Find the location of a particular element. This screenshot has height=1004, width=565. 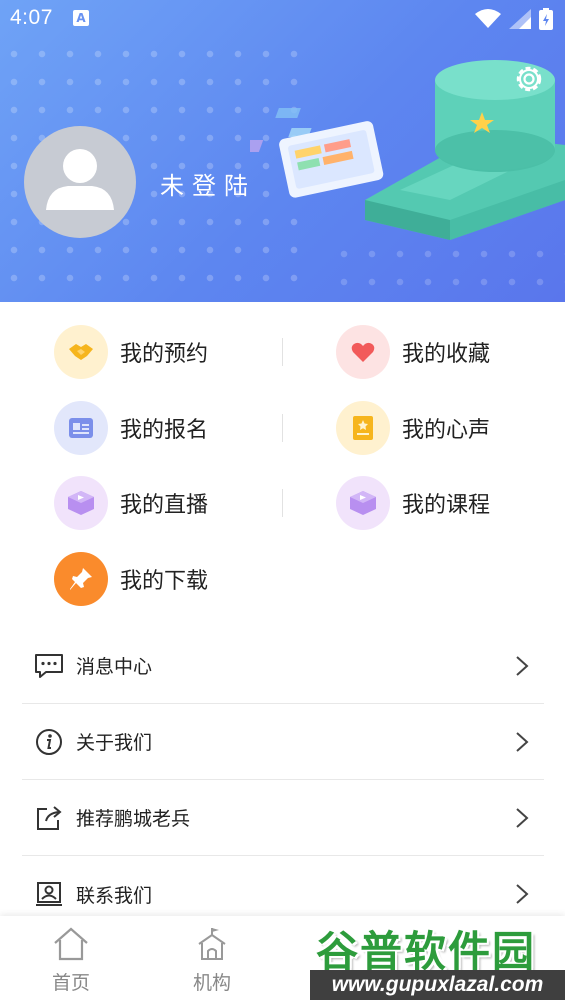

grid-item-downloads: 我的下载 is located at coordinates (131, 579).